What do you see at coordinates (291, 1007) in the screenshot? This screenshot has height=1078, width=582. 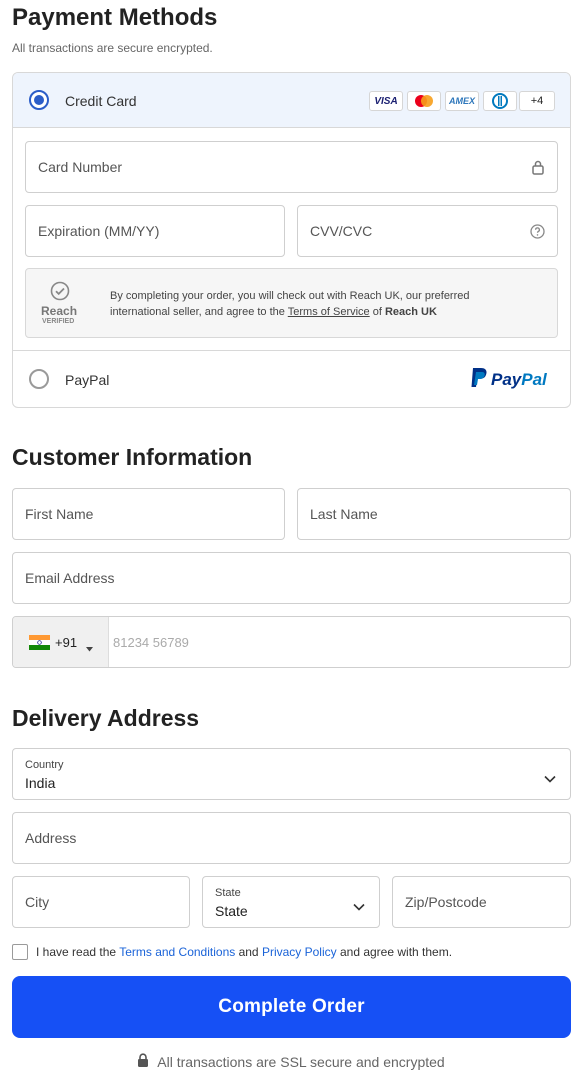 I see `complete-order-button: Complete Order` at bounding box center [291, 1007].